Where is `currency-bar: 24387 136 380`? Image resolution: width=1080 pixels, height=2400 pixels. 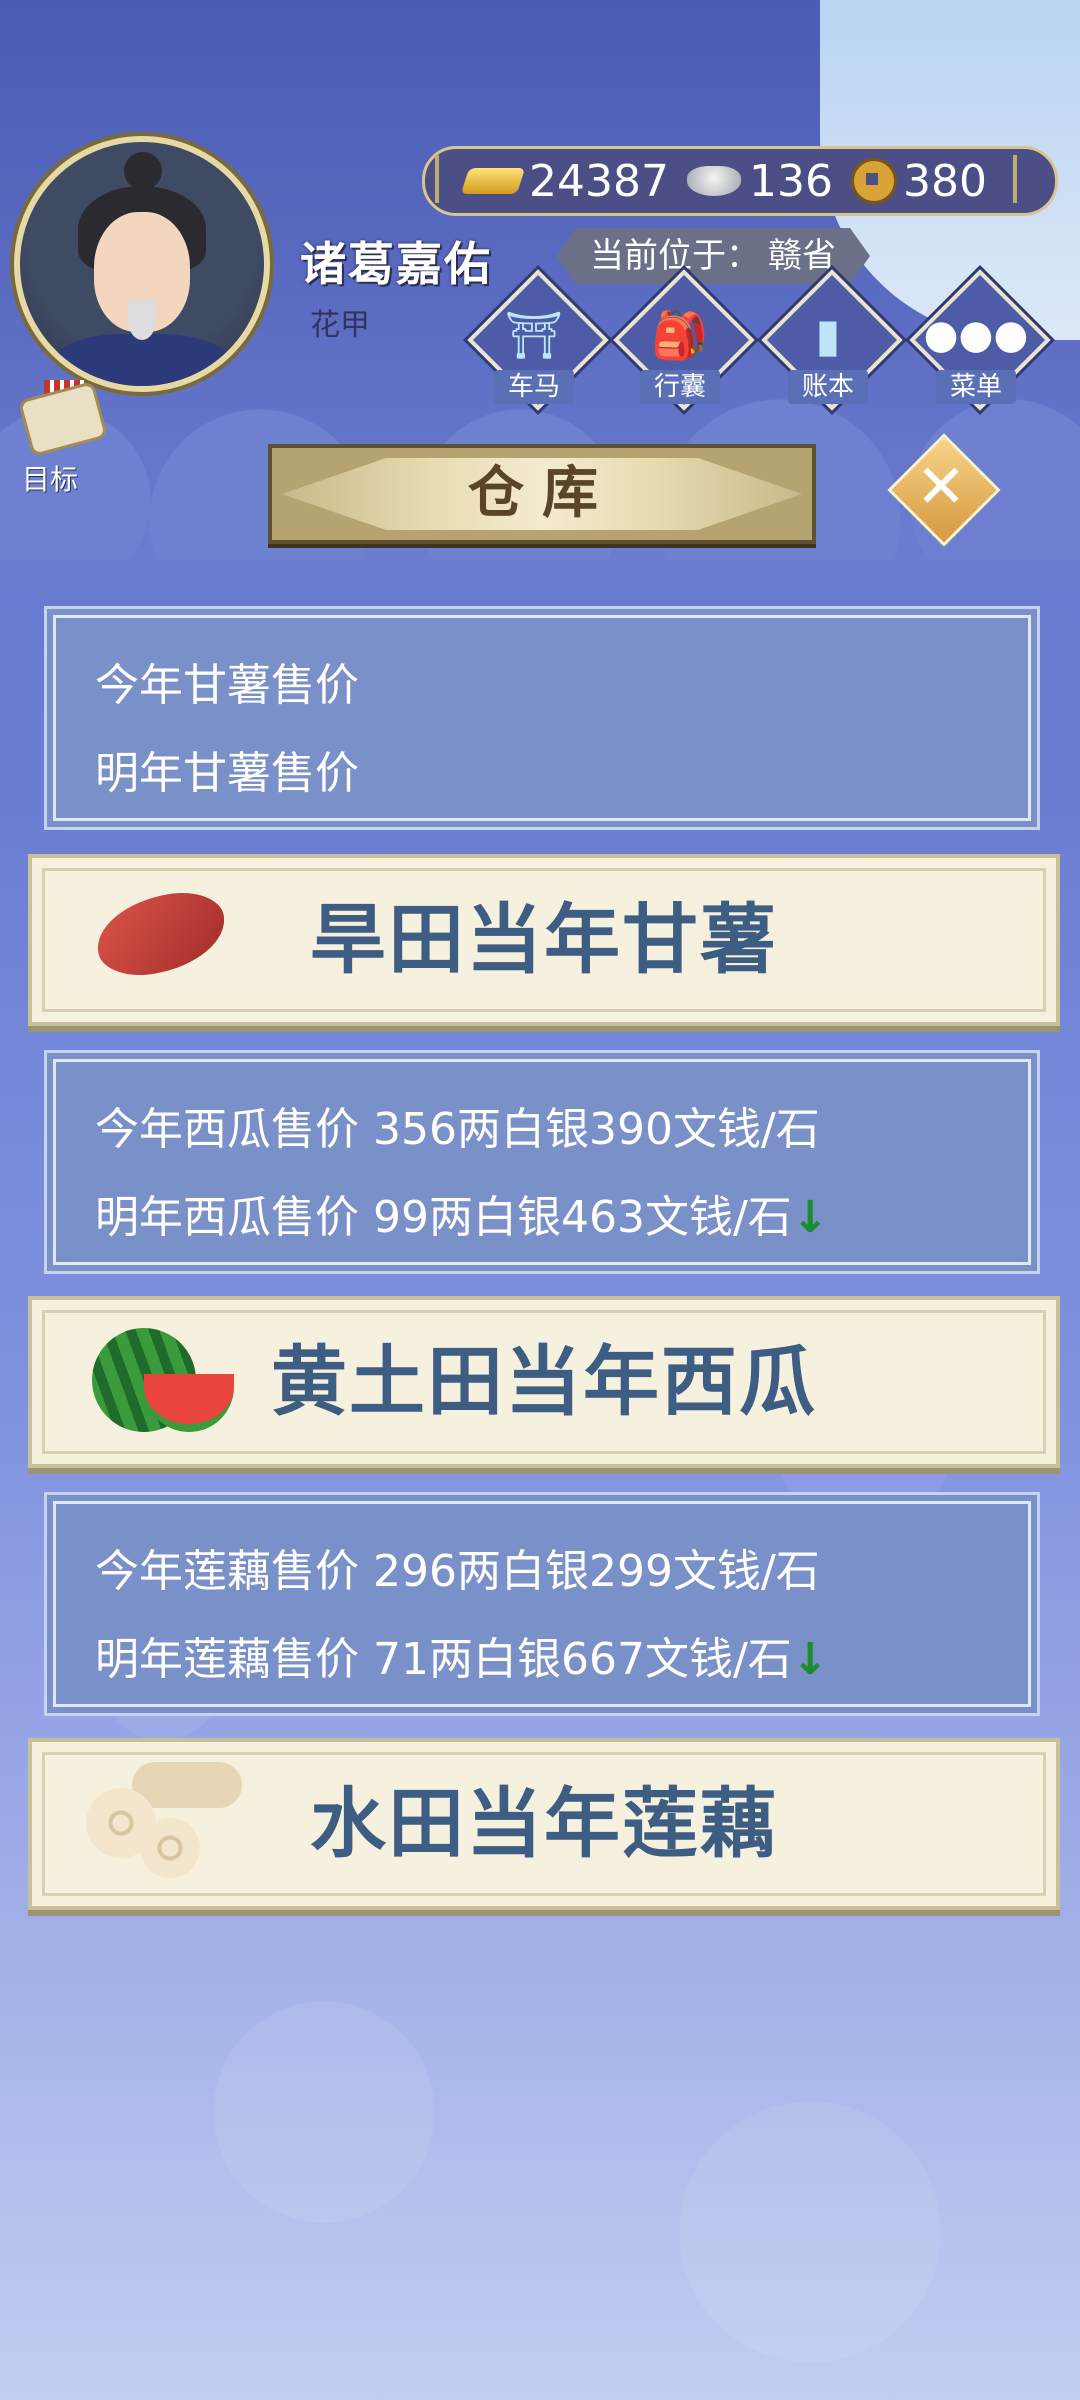
currency-bar: 24387 136 380 is located at coordinates (740, 181).